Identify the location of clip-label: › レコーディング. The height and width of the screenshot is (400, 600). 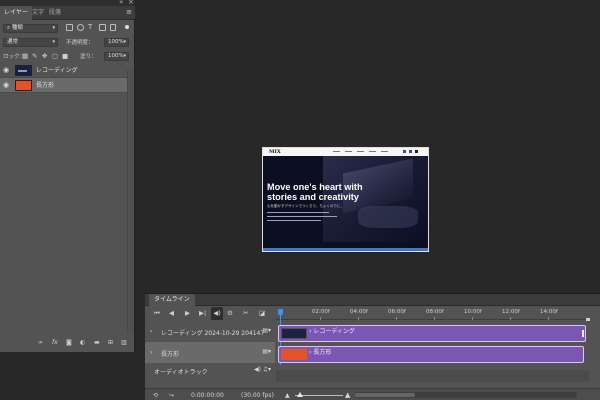
(332, 331).